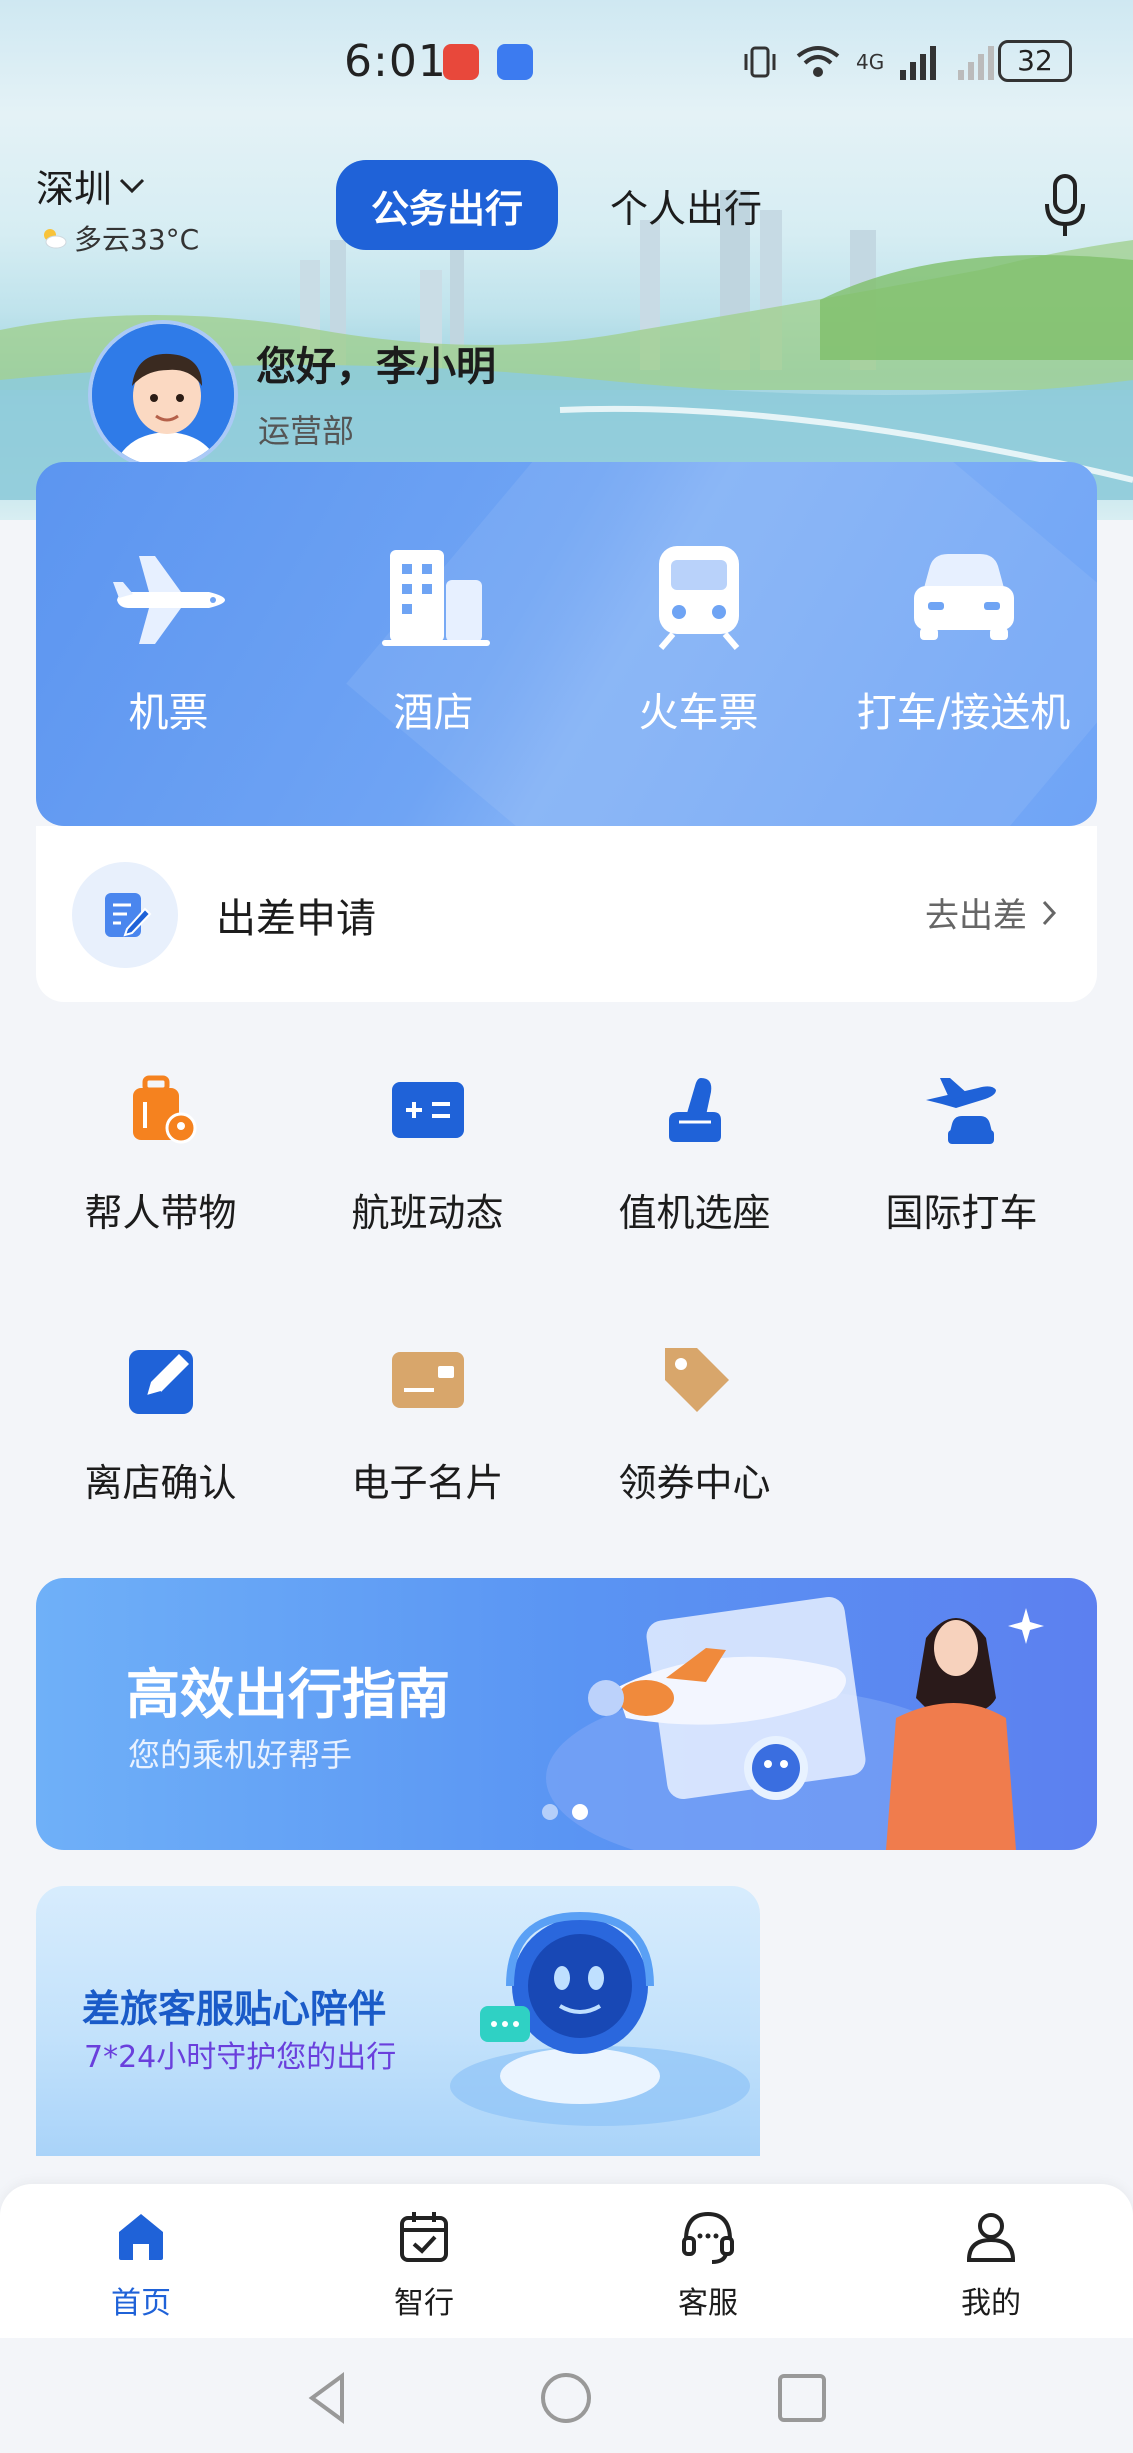 This screenshot has height=2453, width=1133. Describe the element at coordinates (376, 367) in the screenshot. I see `greeting-text: 您好，李小明` at that location.